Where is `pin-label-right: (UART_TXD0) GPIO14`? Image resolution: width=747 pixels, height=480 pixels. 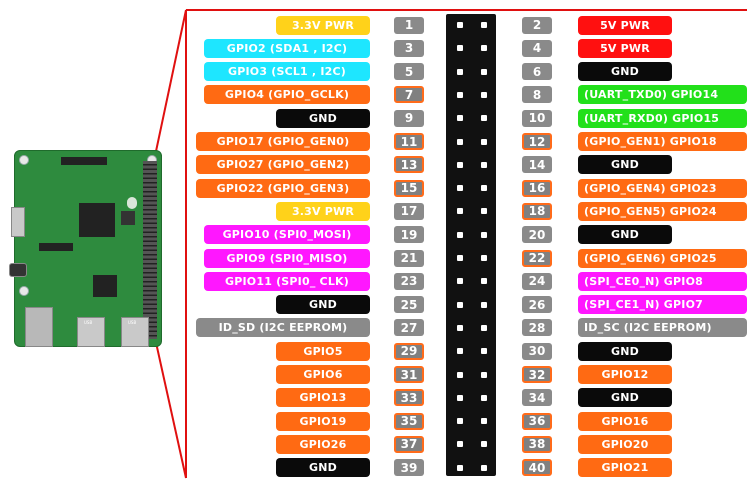
pin-label-right: (UART_TXD0) GPIO14 is located at coordinates (662, 95).